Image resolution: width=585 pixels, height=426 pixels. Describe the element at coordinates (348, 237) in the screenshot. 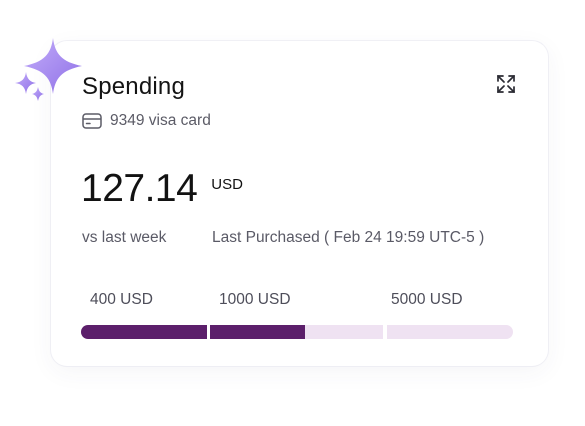

I see `last-purchased: Last Purchased ( Feb 24 19:59 UTC-5 )` at that location.